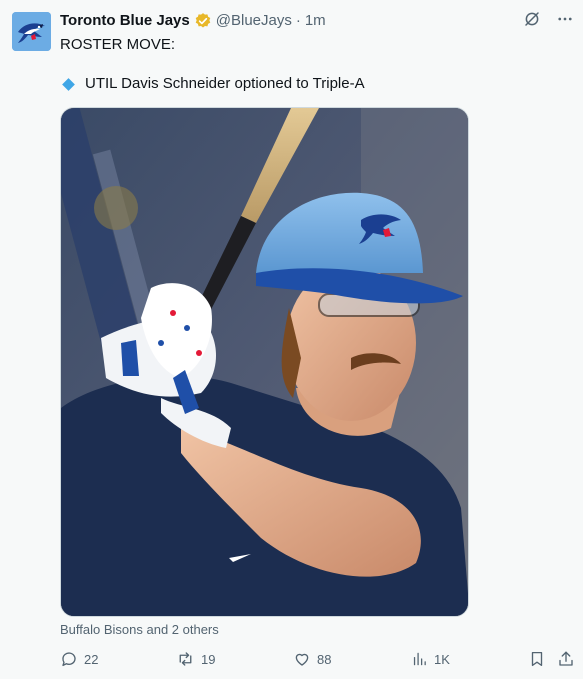  What do you see at coordinates (312, 659) in the screenshot?
I see `like-button: 88` at bounding box center [312, 659].